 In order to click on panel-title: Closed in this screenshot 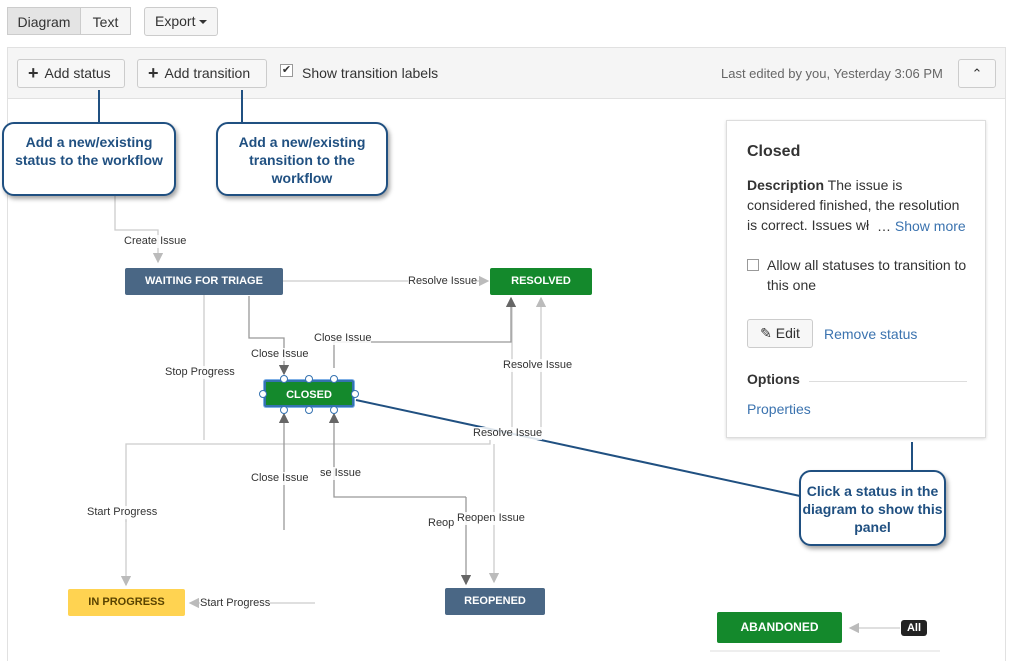, I will do `click(774, 151)`.